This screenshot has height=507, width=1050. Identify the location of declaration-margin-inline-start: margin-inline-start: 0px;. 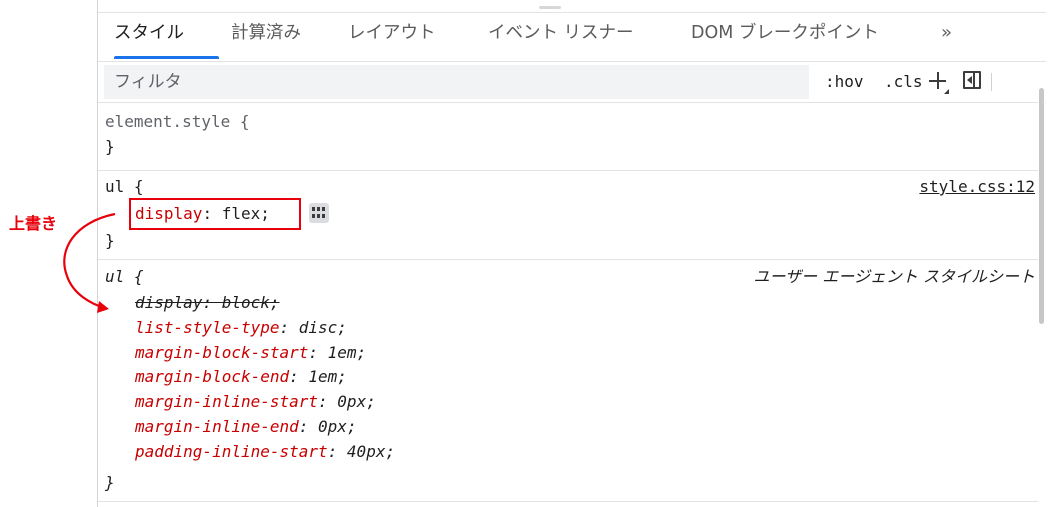
(255, 402).